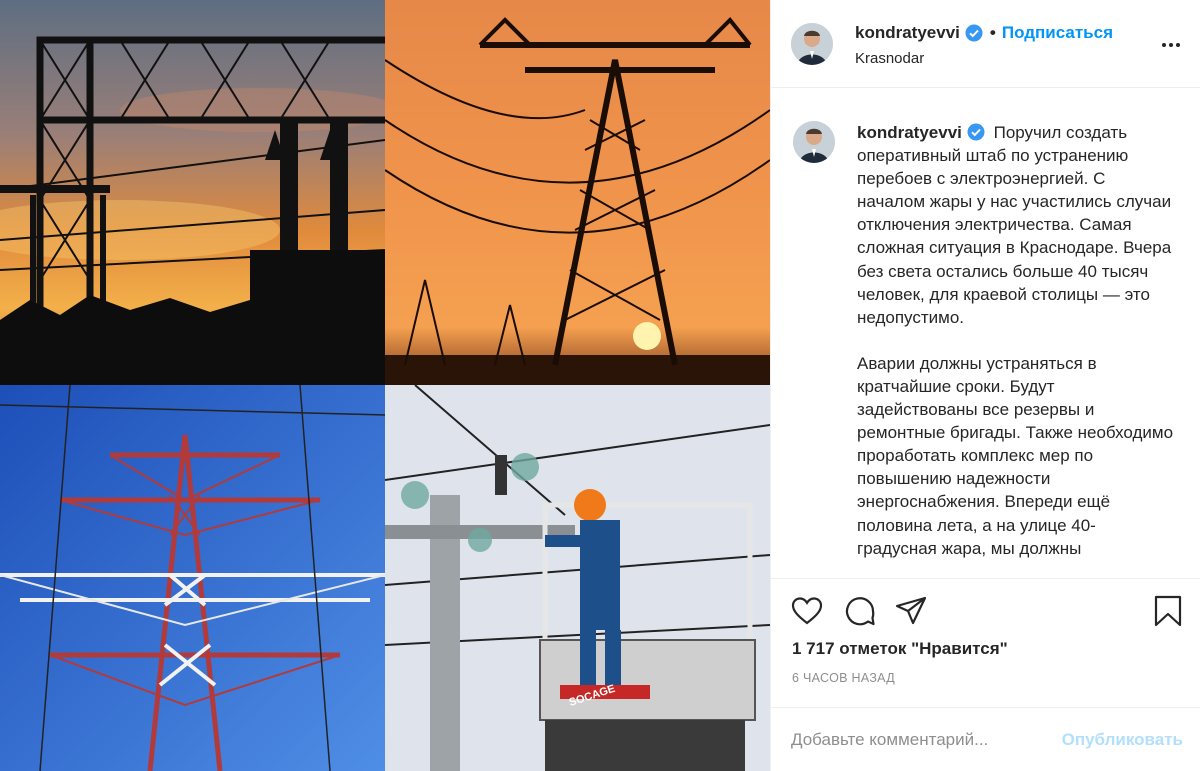 The width and height of the screenshot is (1200, 771). Describe the element at coordinates (889, 58) in the screenshot. I see `location-link: Krasnodar` at that location.